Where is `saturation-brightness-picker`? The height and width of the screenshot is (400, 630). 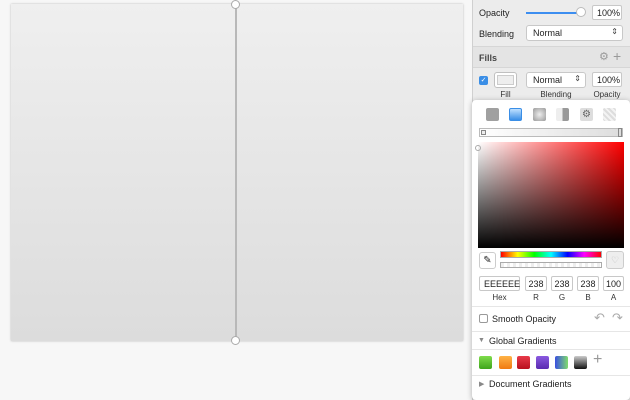 saturation-brightness-picker is located at coordinates (549, 195).